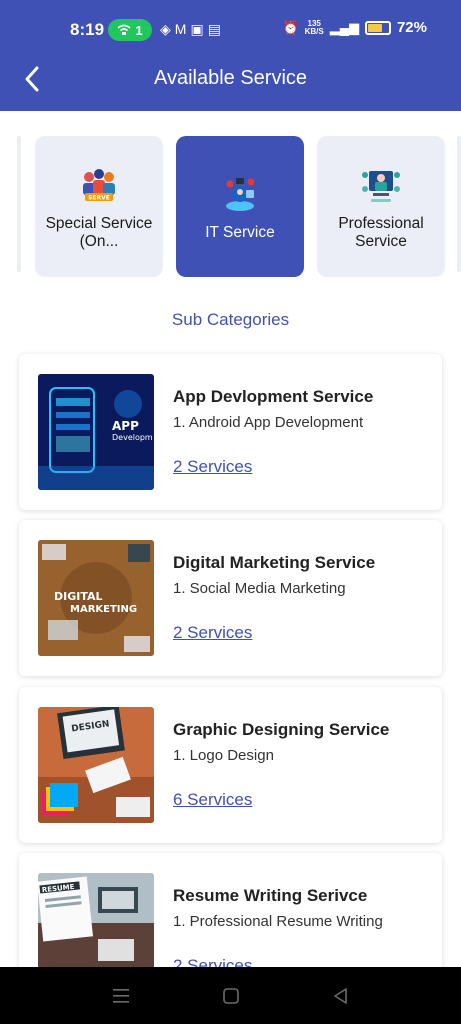  Describe the element at coordinates (259, 588) in the screenshot. I see `service-subtitle: 1. Social Media Marketing` at that location.